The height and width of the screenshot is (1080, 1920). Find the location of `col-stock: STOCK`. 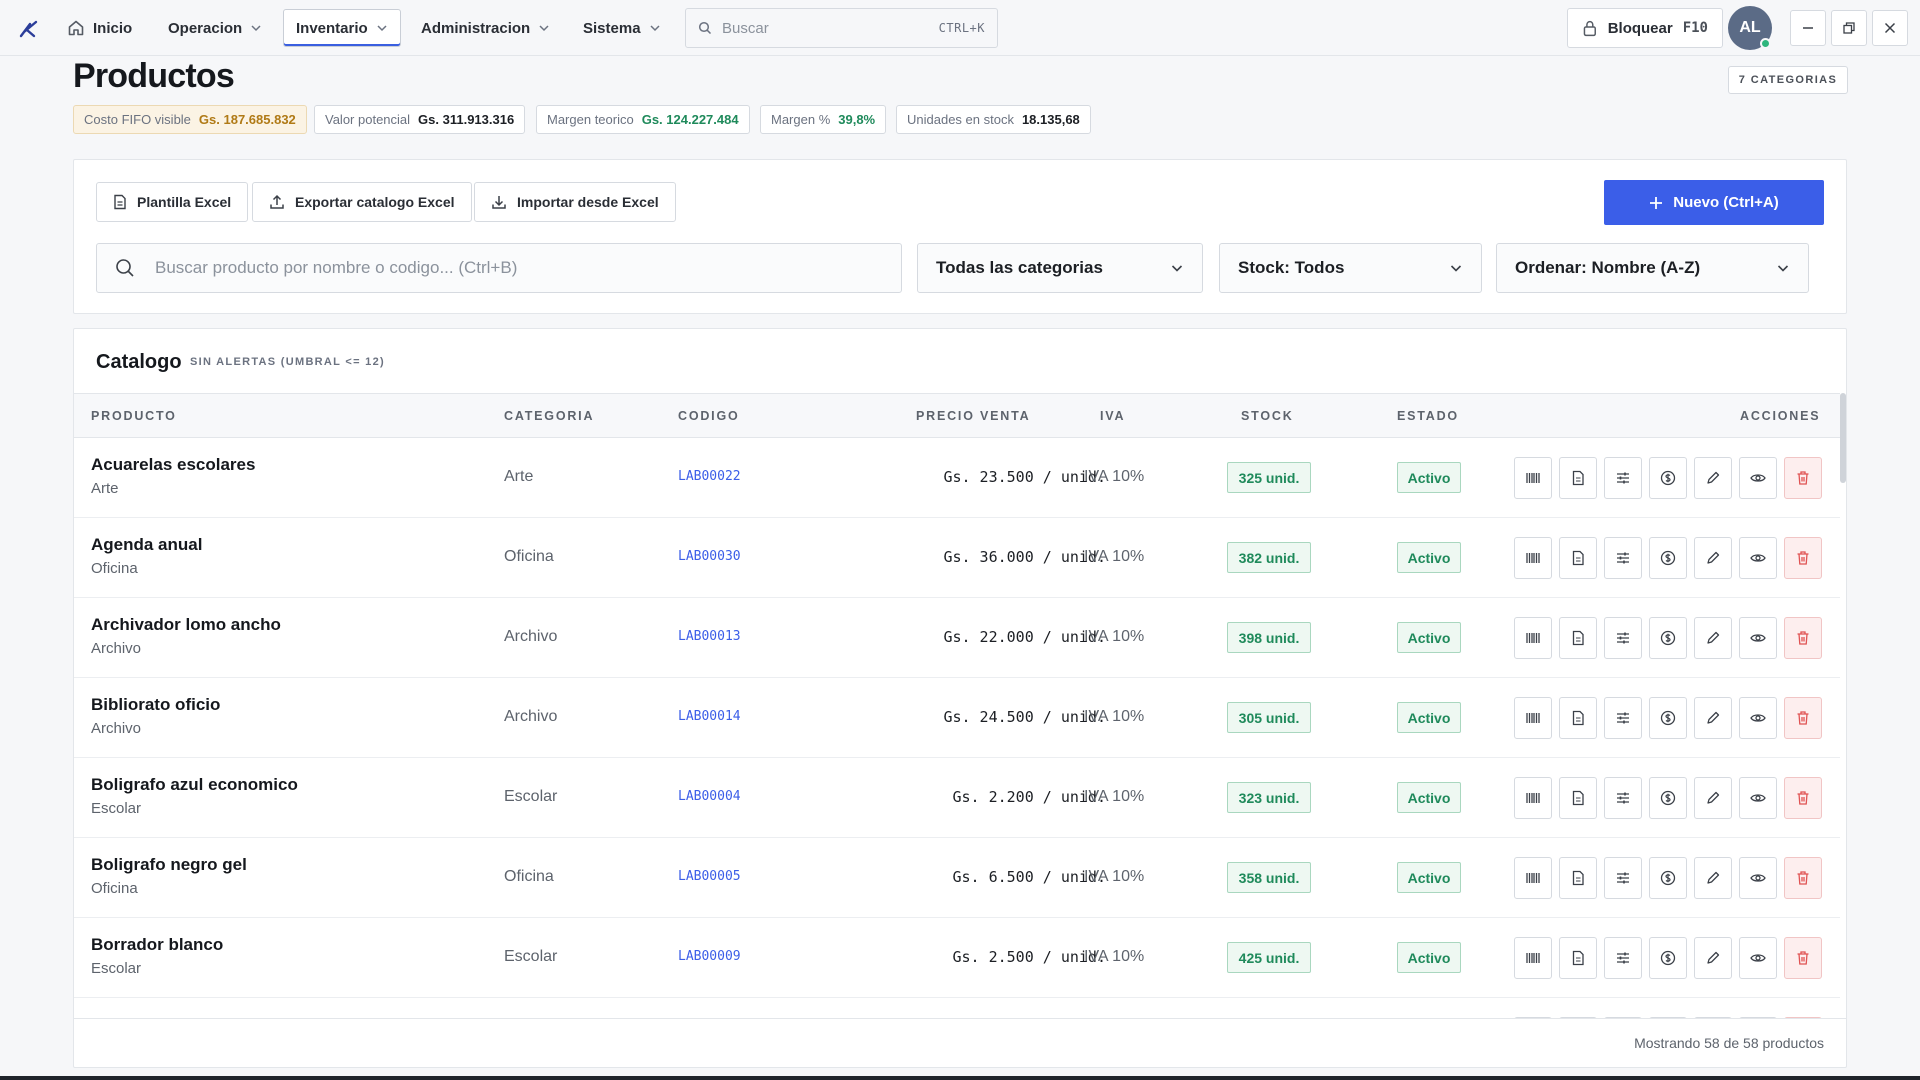

col-stock: STOCK is located at coordinates (1267, 416).